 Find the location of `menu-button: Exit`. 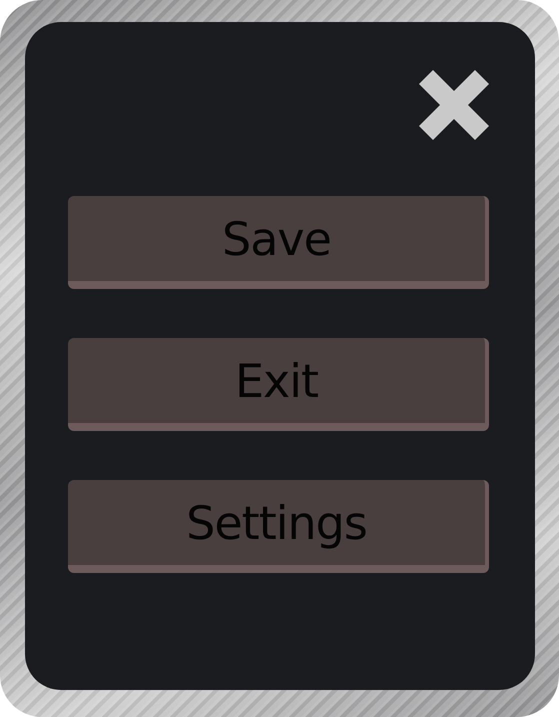

menu-button: Exit is located at coordinates (278, 384).